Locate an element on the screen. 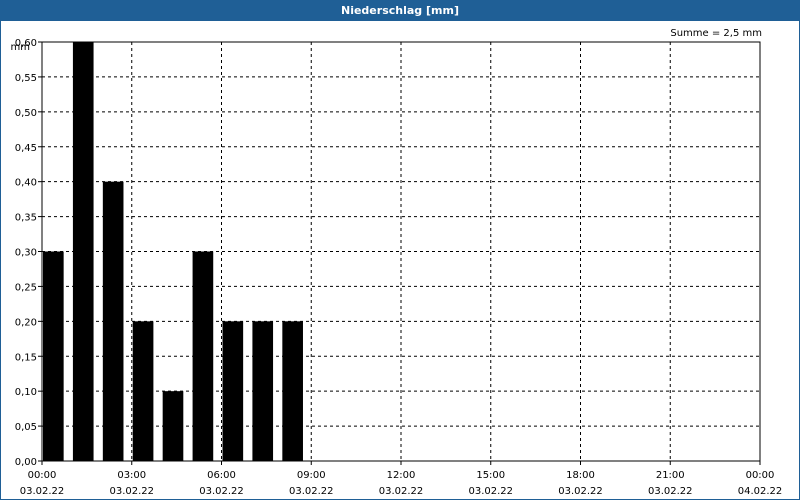 The width and height of the screenshot is (800, 500). y-tick-label: 0,55 is located at coordinates (26, 78).